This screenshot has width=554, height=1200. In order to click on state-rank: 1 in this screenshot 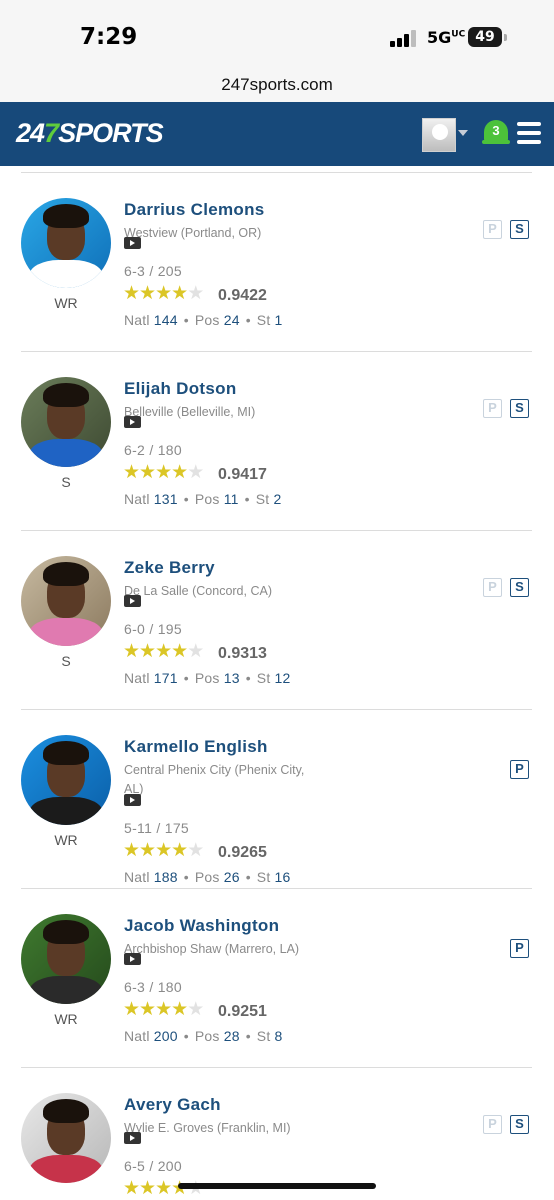, I will do `click(279, 320)`.